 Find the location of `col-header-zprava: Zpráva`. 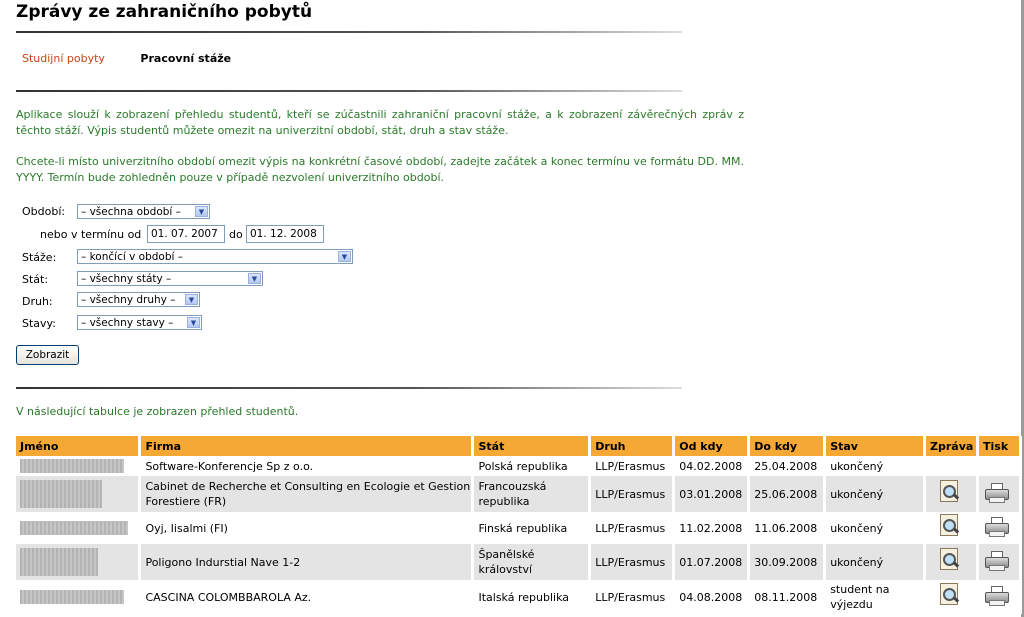

col-header-zprava: Zpráva is located at coordinates (951, 446).